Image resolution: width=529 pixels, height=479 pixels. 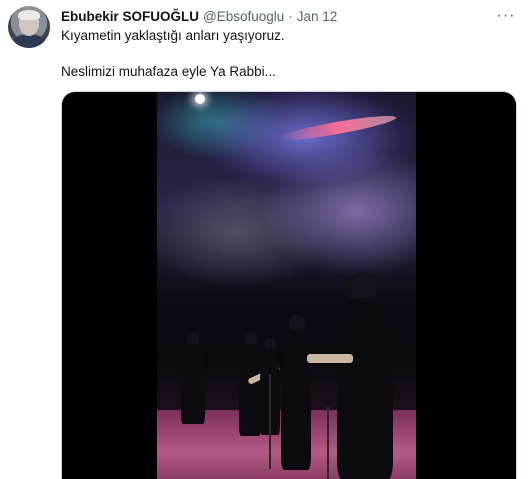 I want to click on light-beam, so click(x=337, y=128).